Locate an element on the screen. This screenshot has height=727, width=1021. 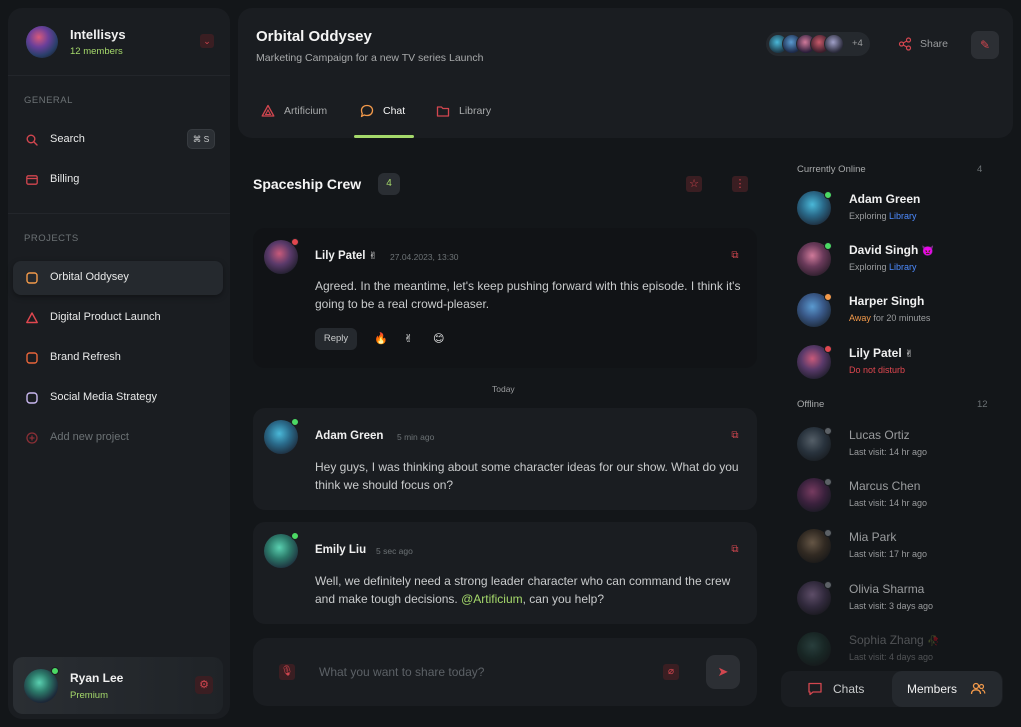
section-label-general: GENERAL is located at coordinates (48, 100).